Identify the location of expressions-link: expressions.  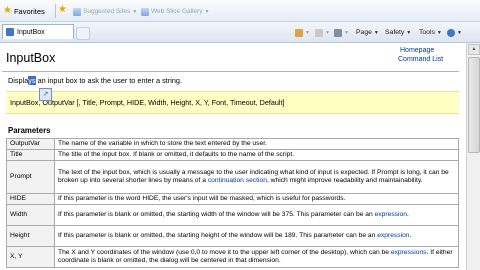
(409, 252).